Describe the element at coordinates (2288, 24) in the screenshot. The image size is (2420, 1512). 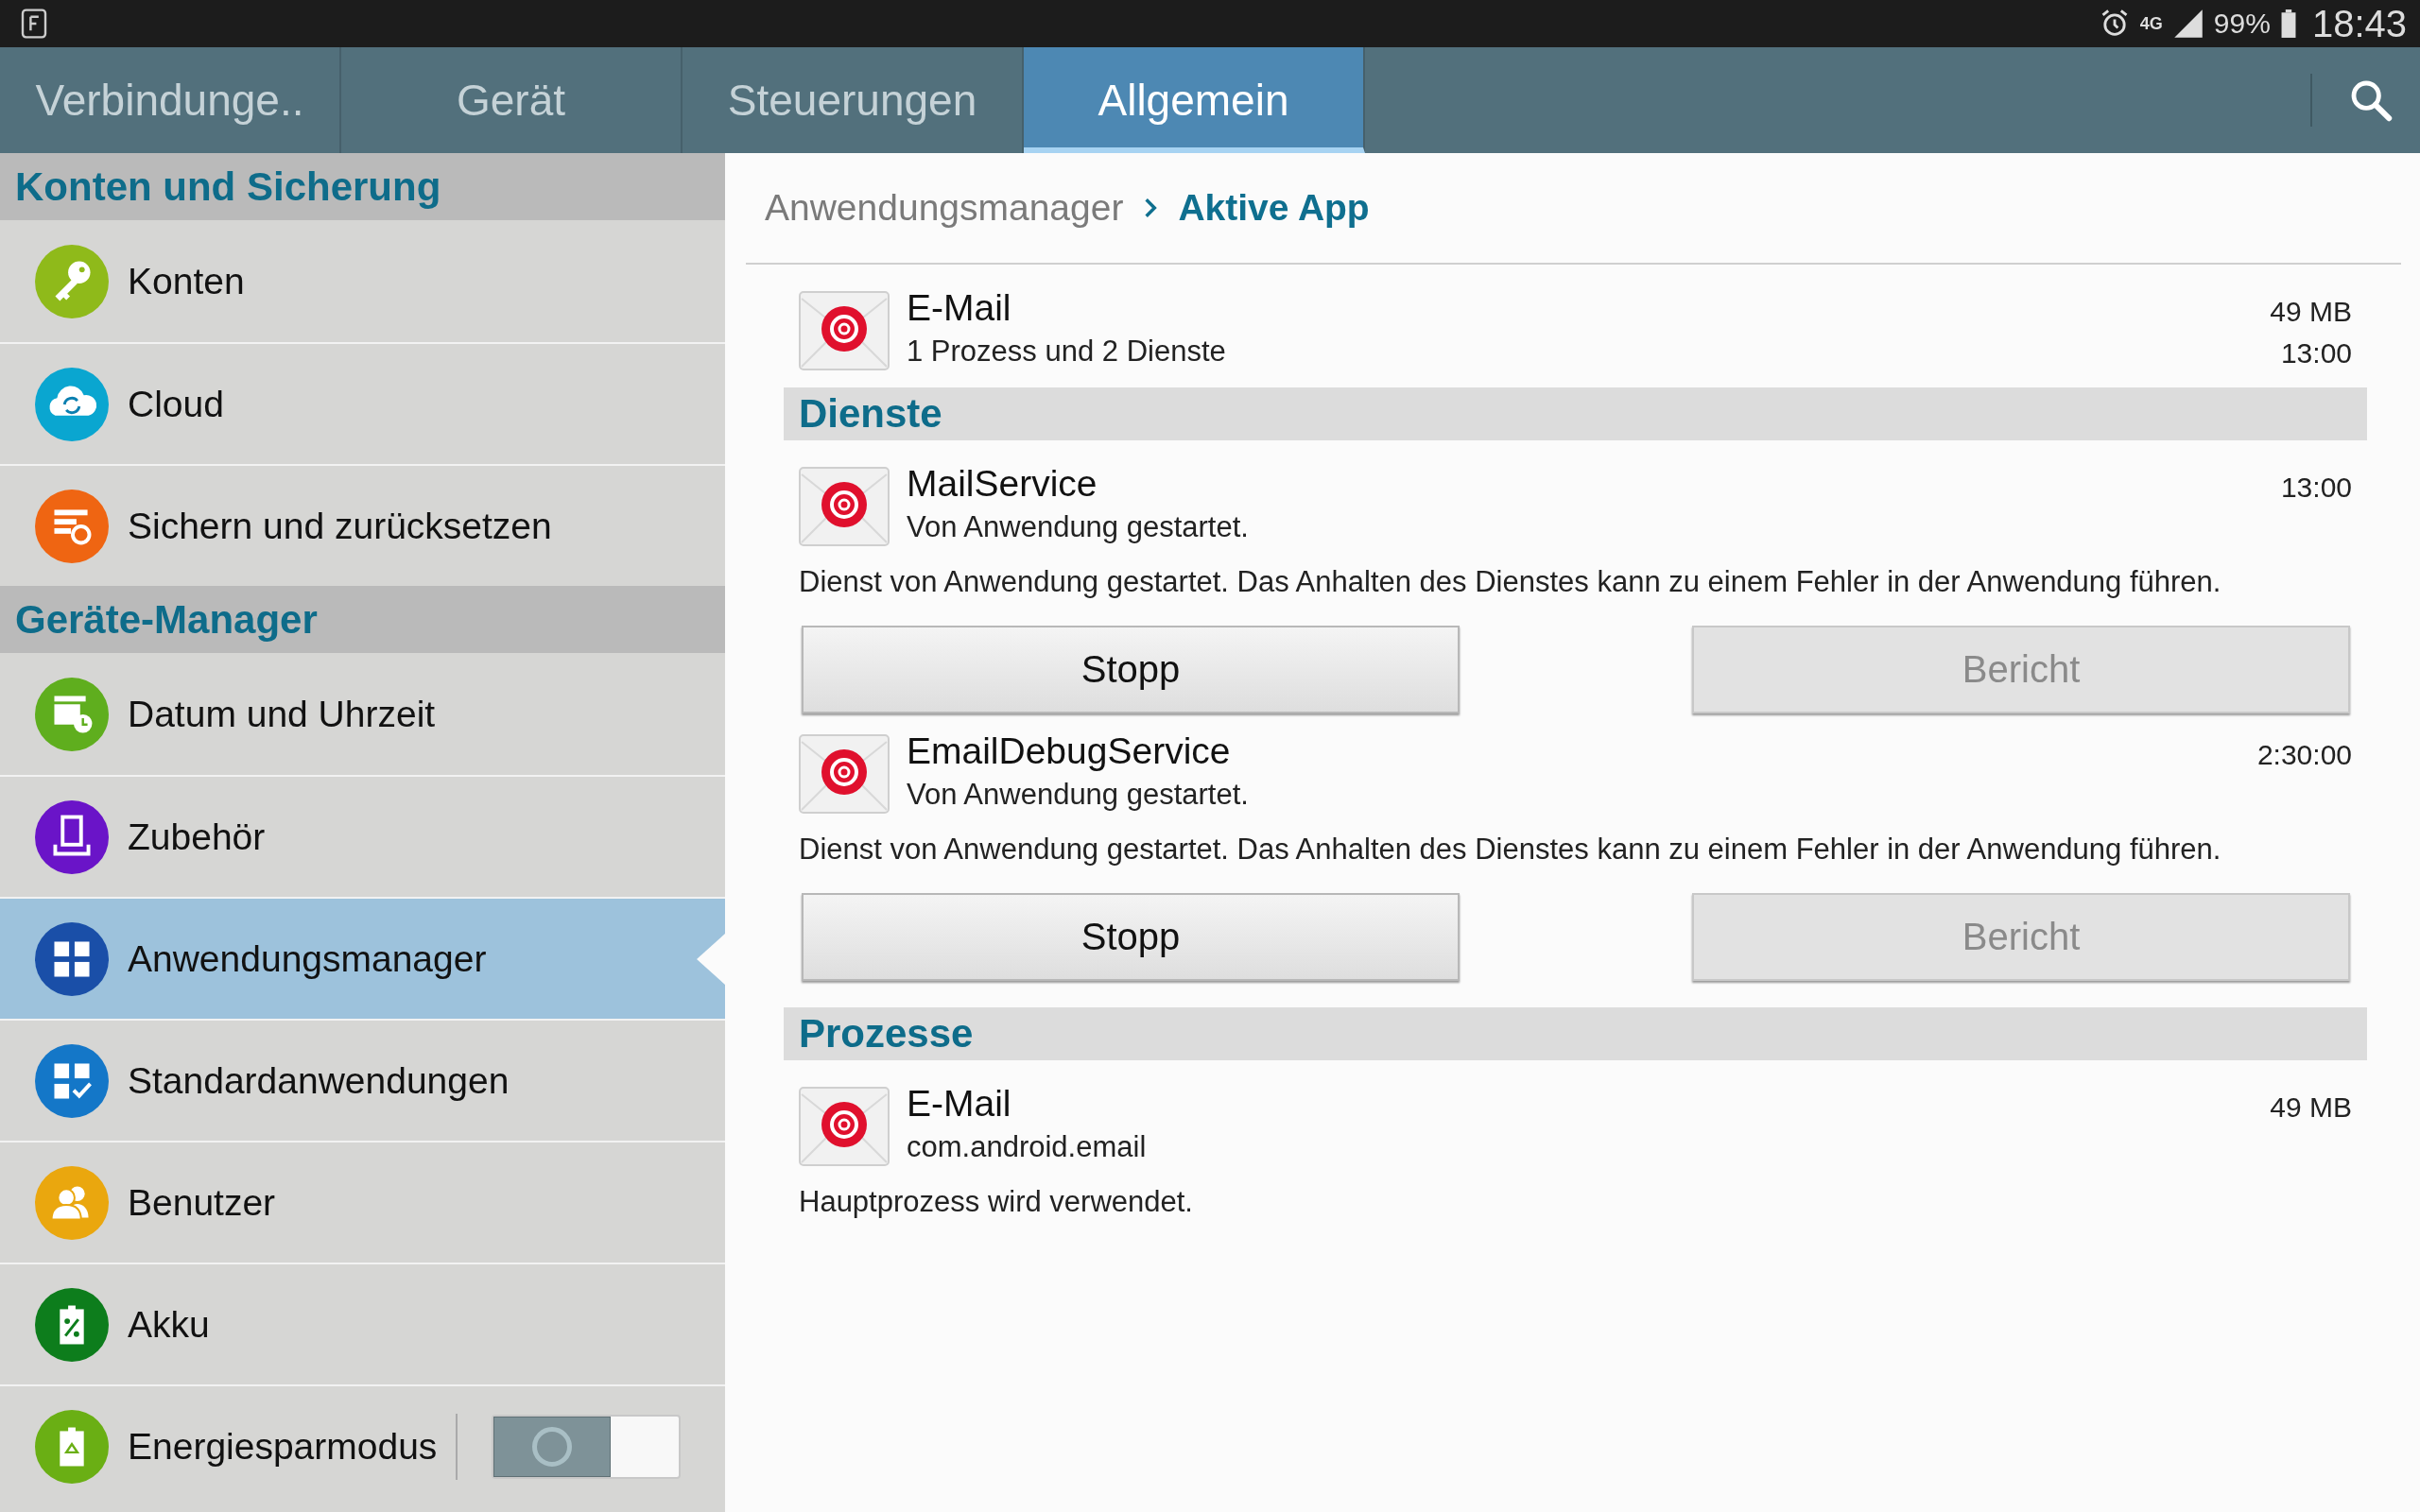
I see `battery-icon` at that location.